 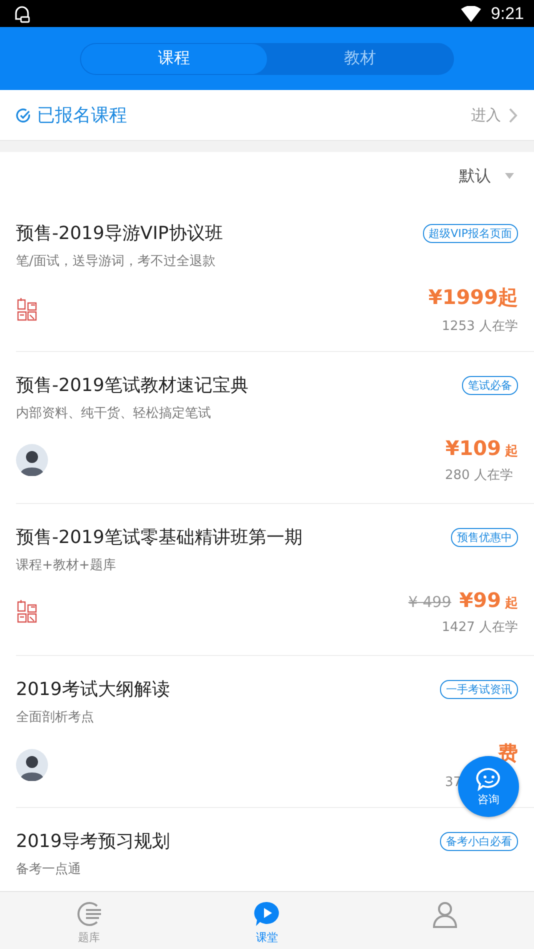 I want to click on person-icon, so click(x=445, y=914).